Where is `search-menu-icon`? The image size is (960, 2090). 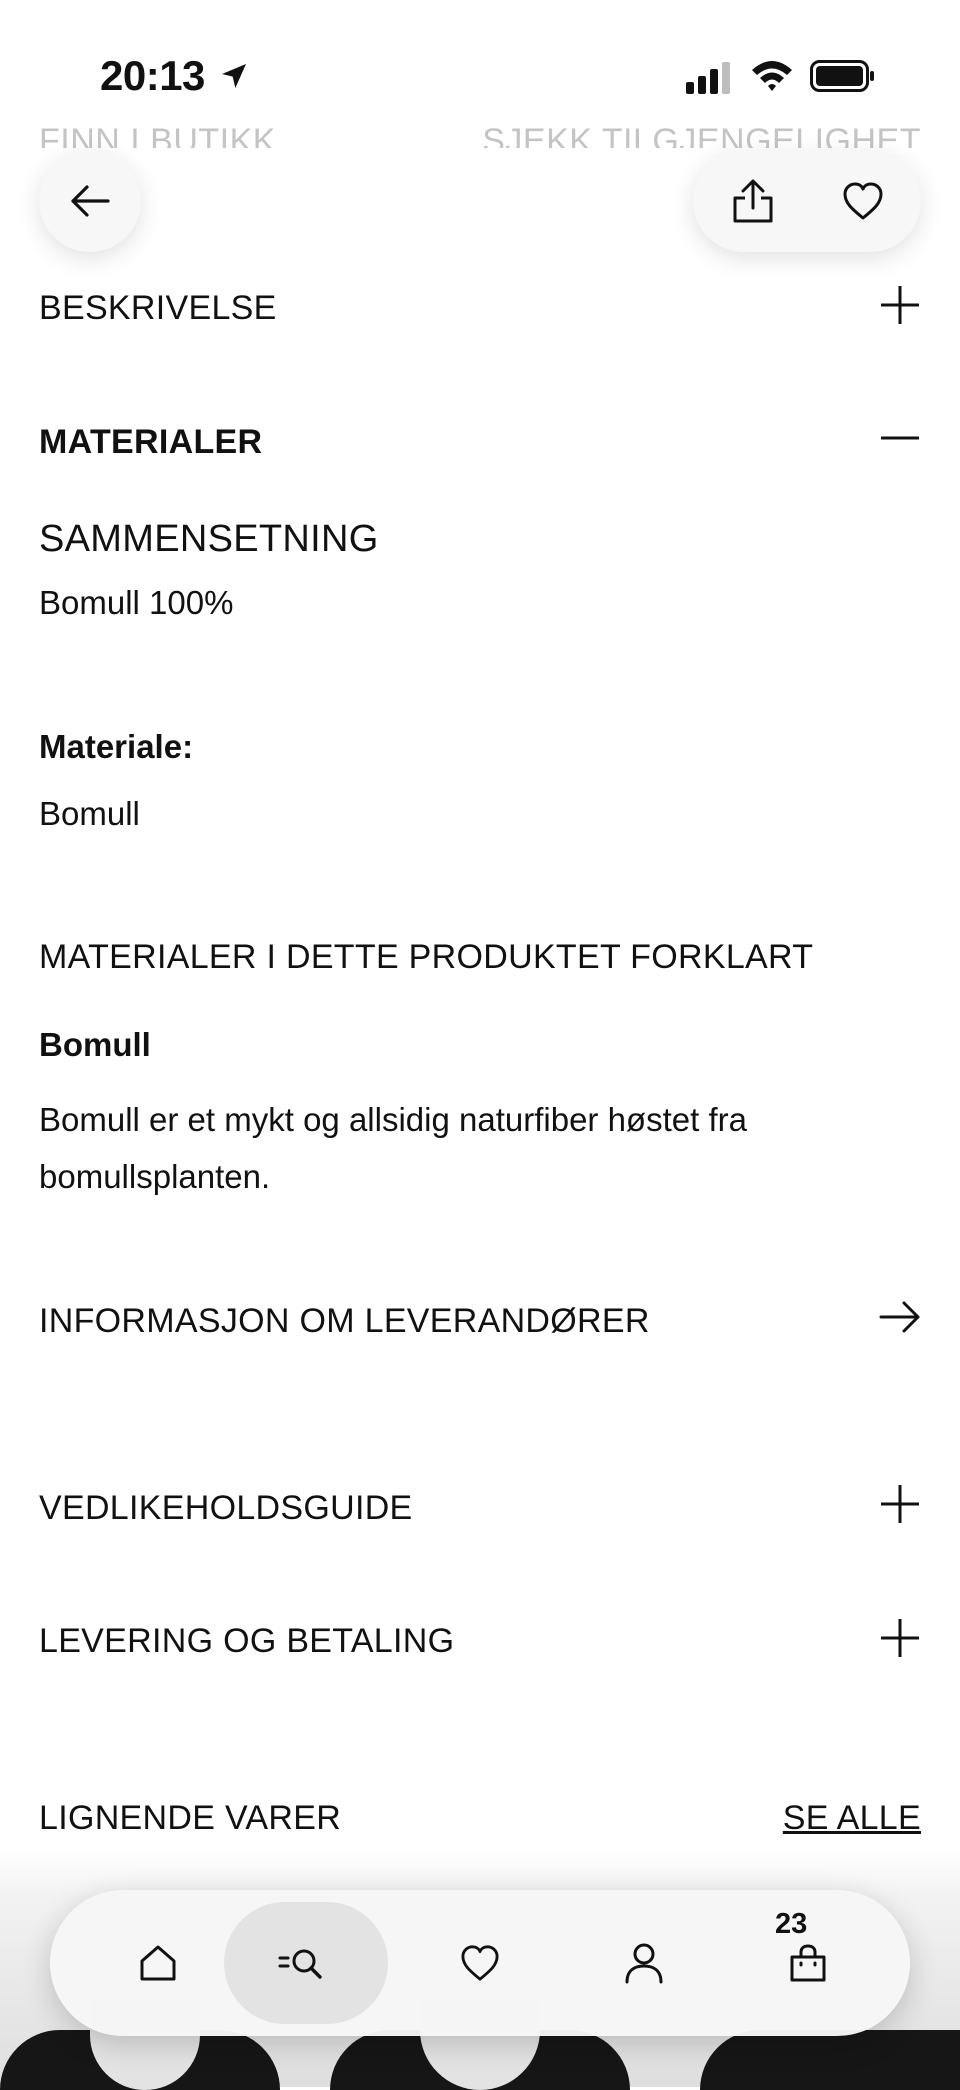 search-menu-icon is located at coordinates (300, 1964).